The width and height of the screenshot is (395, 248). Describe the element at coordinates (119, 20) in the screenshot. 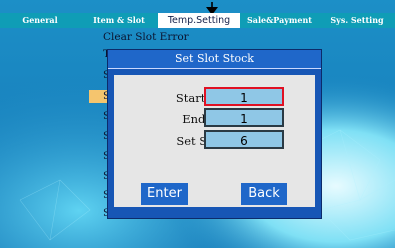

I see `tab-item-slot: Item & Slot` at that location.